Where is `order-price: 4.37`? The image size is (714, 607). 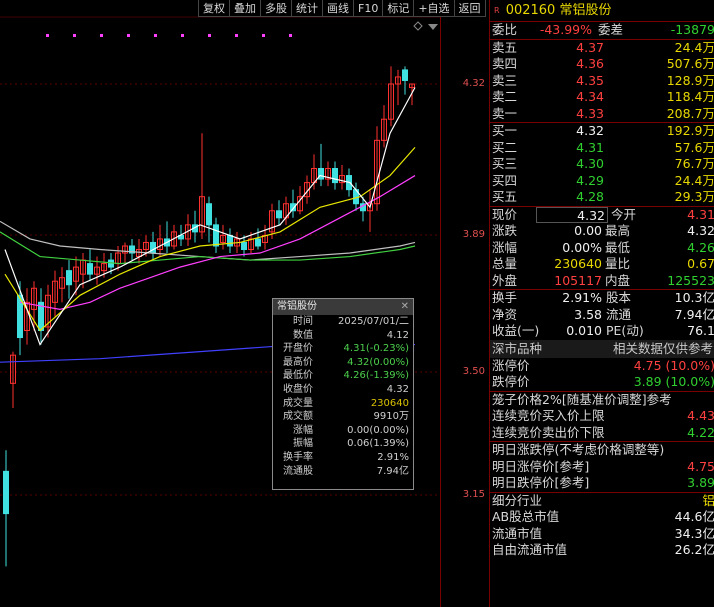
order-price: 4.37 is located at coordinates (590, 47).